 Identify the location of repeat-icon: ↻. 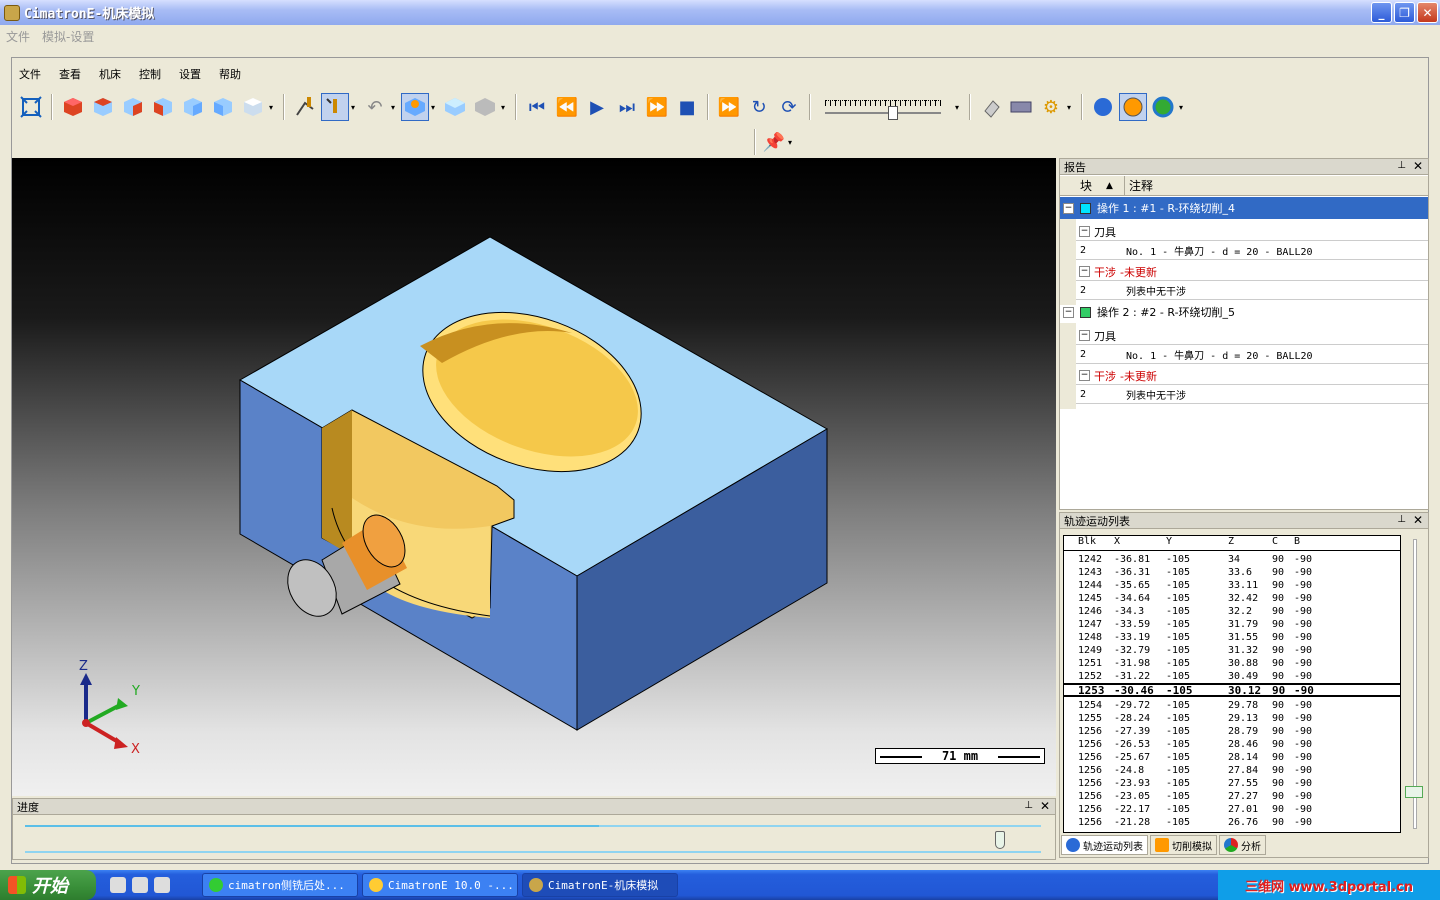
(759, 107).